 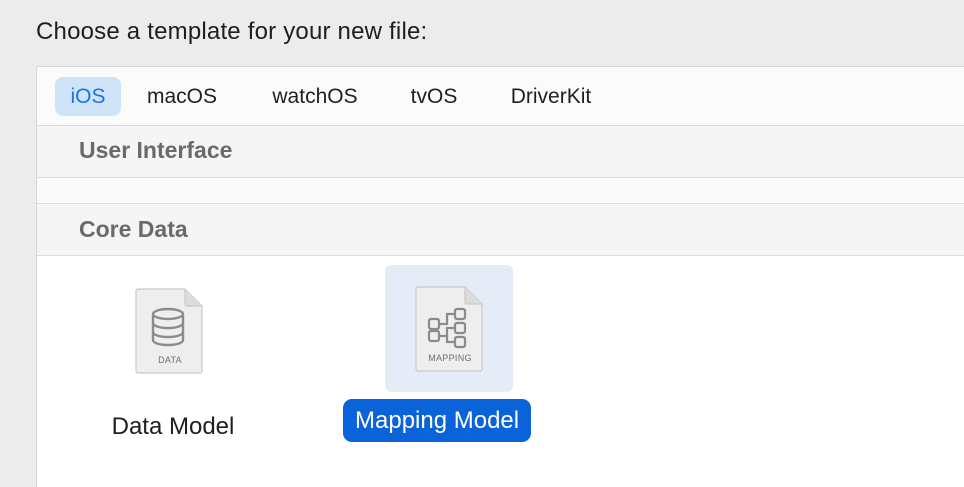 I want to click on mapping-document-icon: MAPPING, so click(x=450, y=329).